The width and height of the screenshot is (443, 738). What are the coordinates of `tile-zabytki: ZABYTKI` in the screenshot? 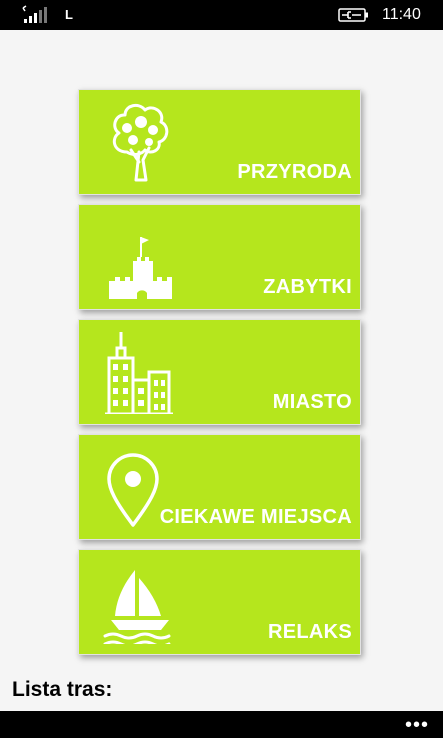 It's located at (219, 257).